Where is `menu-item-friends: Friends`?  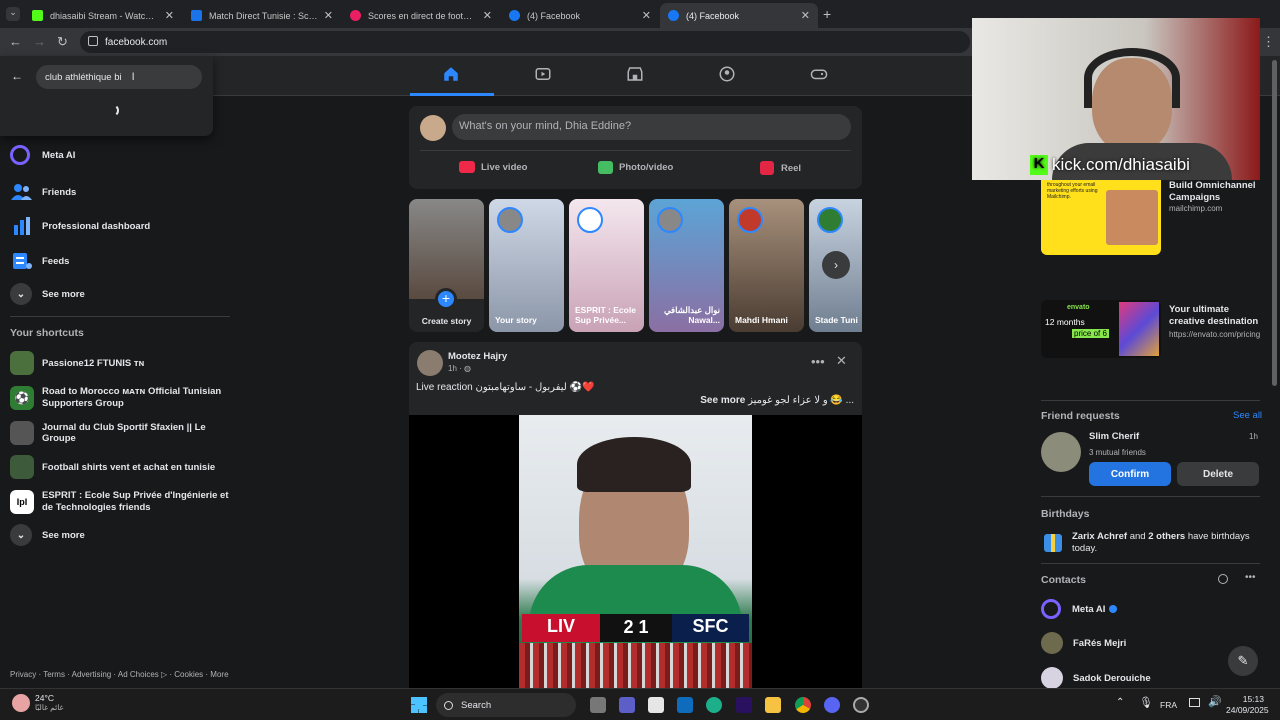
menu-item-friends: Friends is located at coordinates (121, 192).